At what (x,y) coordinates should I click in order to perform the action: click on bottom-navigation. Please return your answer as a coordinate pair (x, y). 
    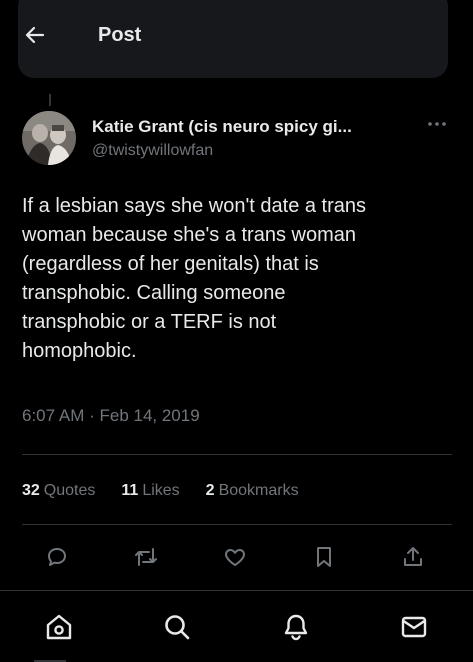
    Looking at the image, I should click on (236, 626).